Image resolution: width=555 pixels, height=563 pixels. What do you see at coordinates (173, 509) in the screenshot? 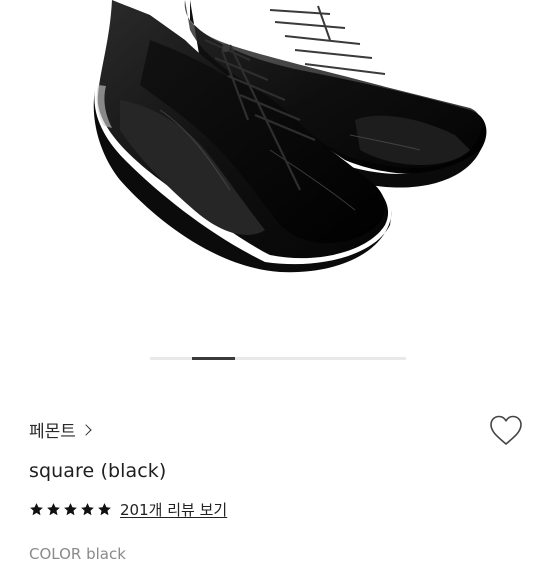
I see `review-count-link: 201개 리뷰 보기` at bounding box center [173, 509].